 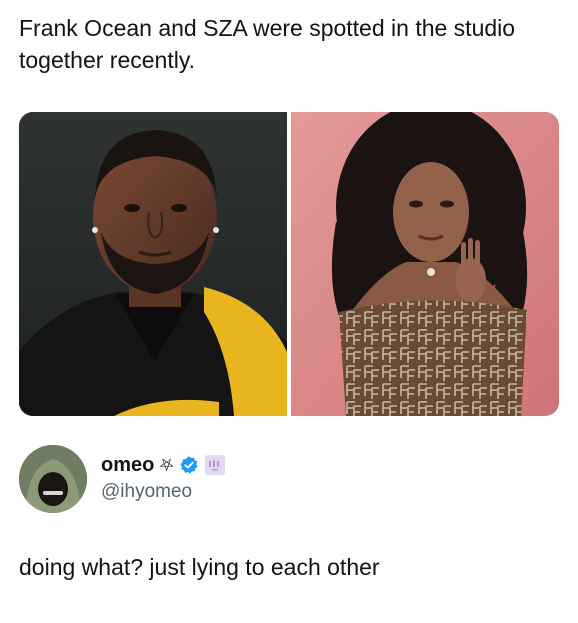 I want to click on name-row: omeo ⛧, so click(x=163, y=465).